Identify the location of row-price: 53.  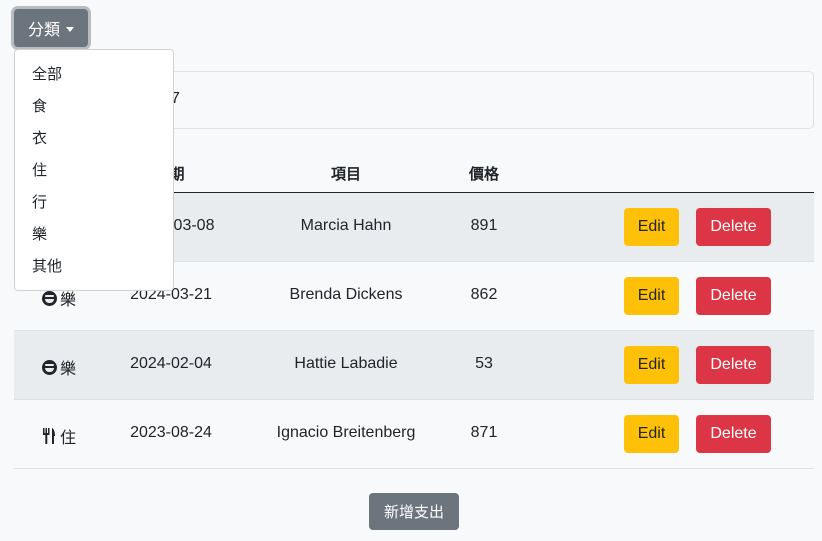
(484, 363).